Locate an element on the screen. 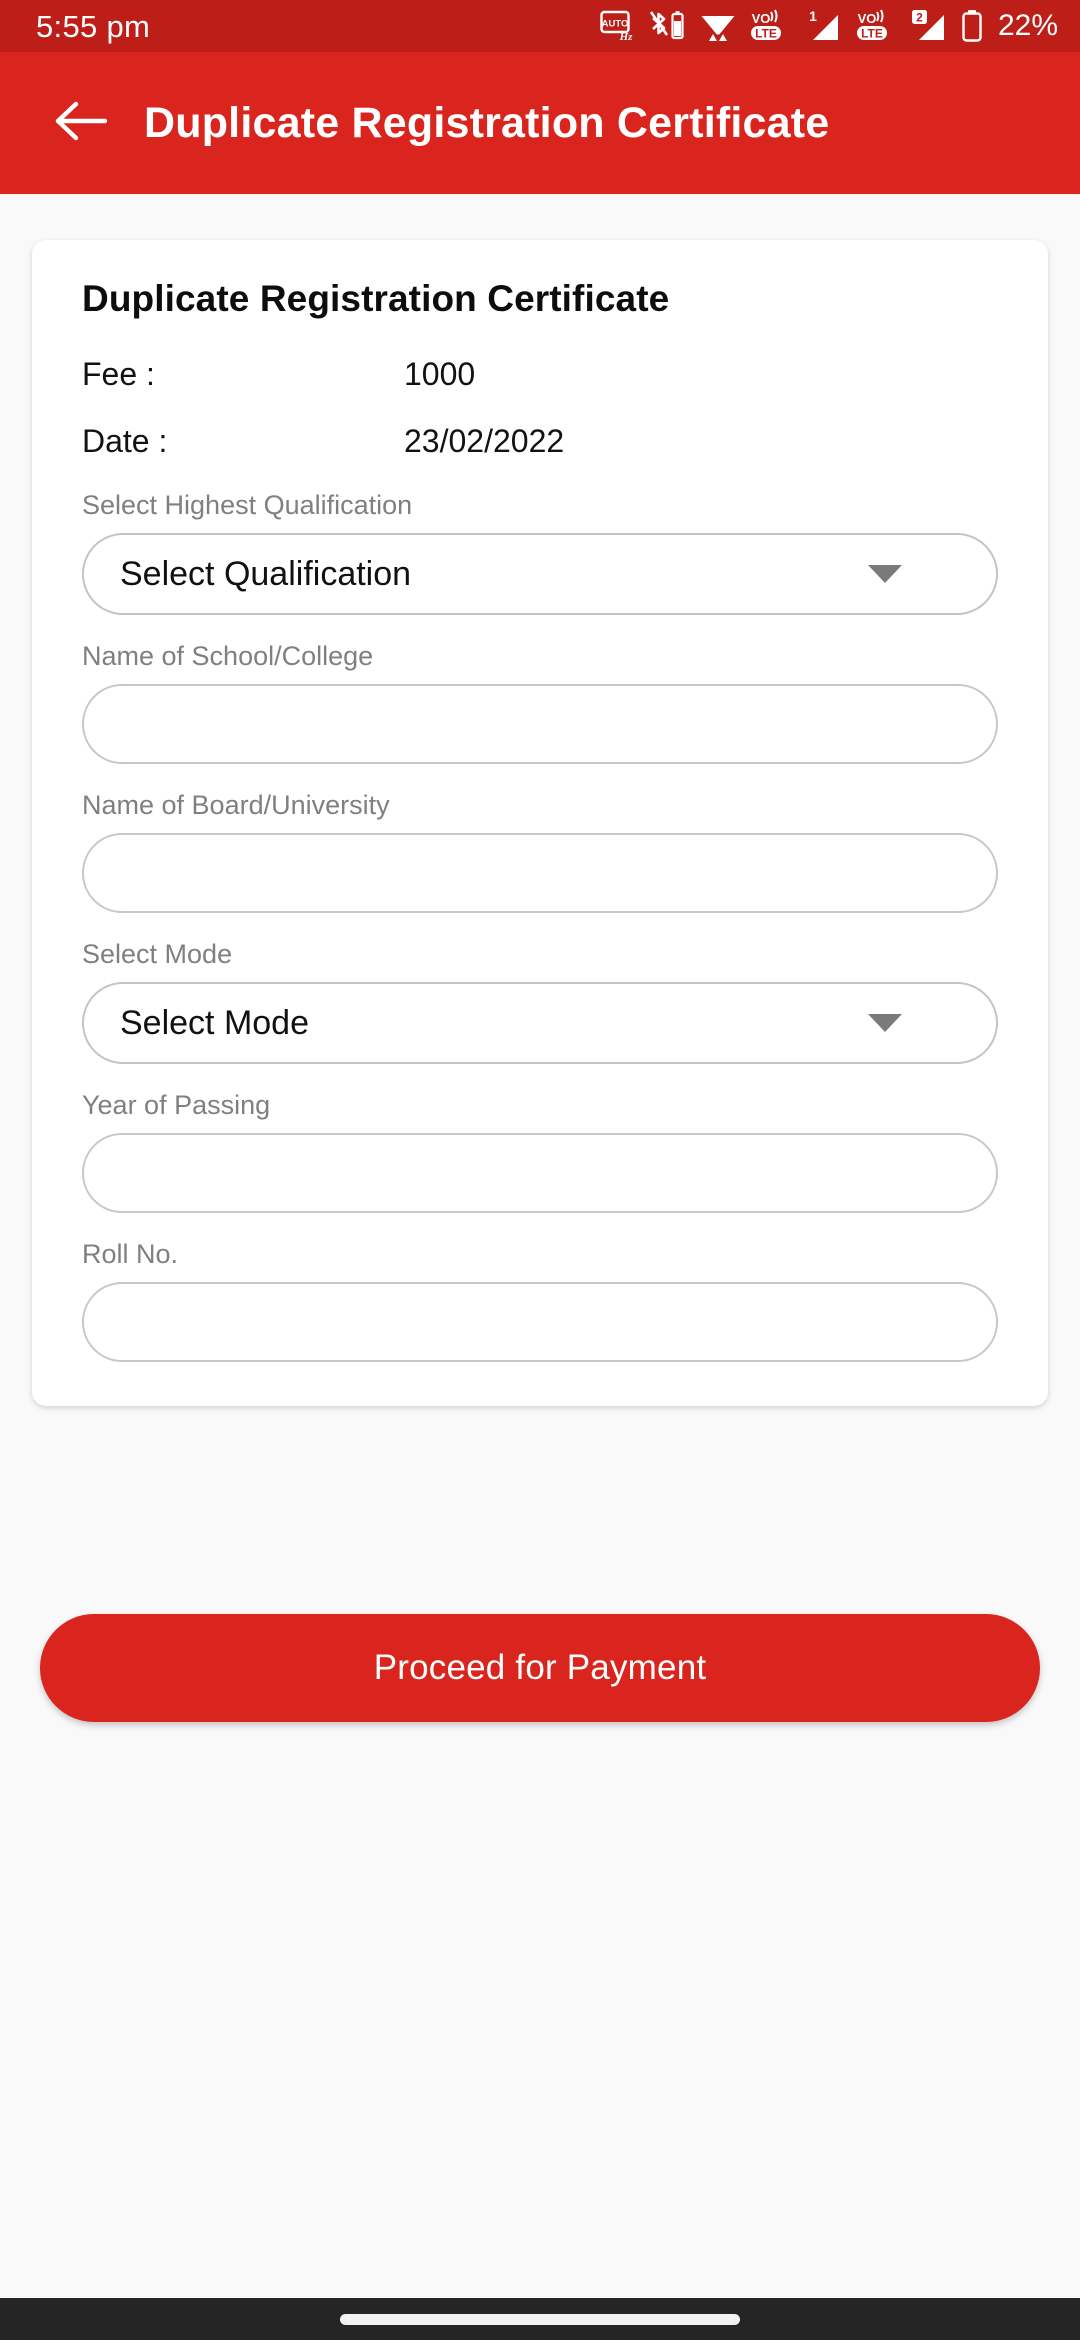  svg-text: AUTO is located at coordinates (615, 24).